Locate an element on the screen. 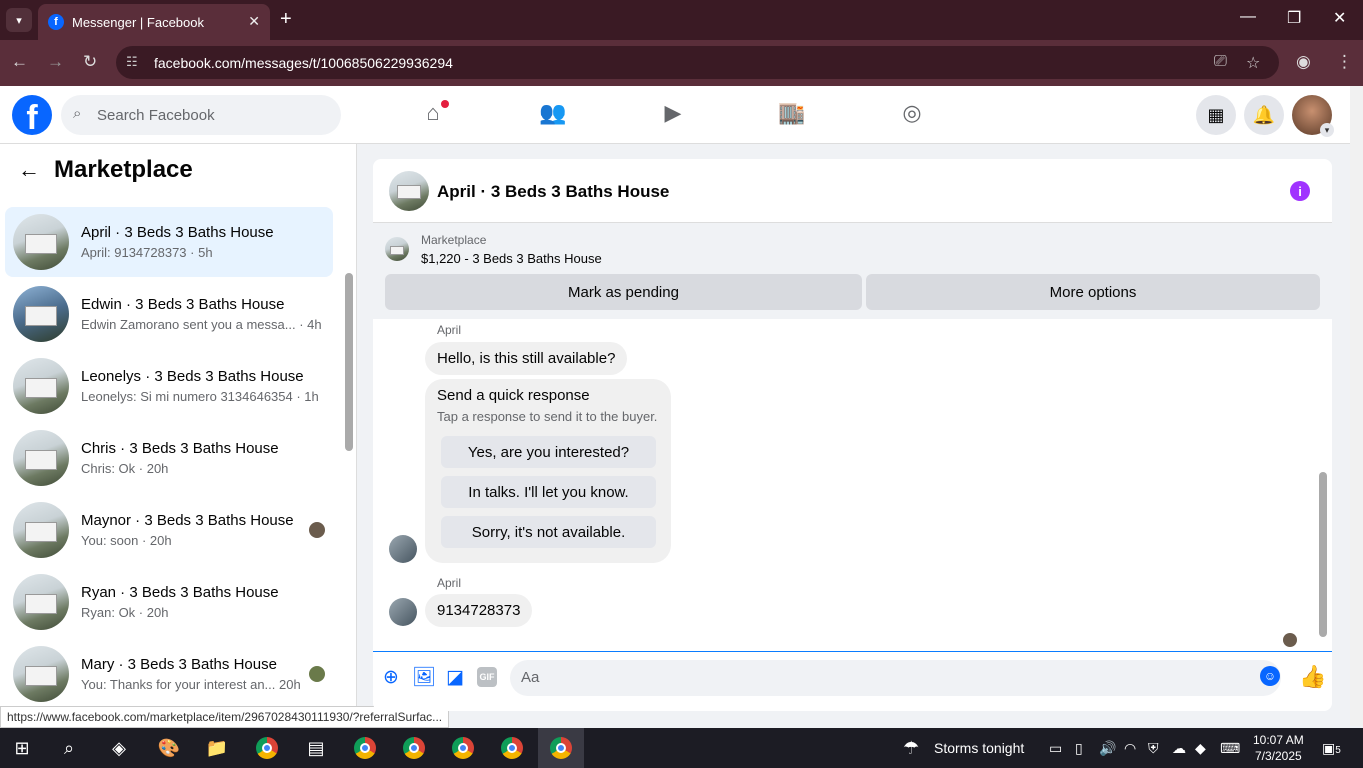 This screenshot has height=768, width=1363. security-icon: ⛨ is located at coordinates (1153, 748).